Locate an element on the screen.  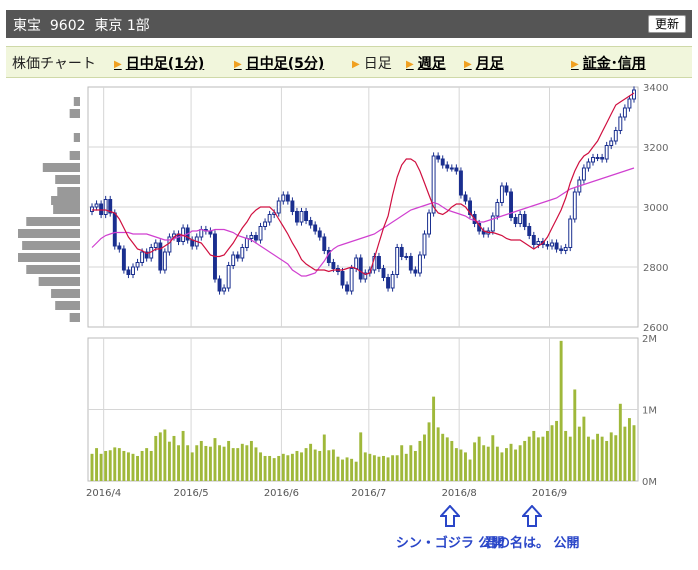
tab-margin-credit: ▶ 証金･信用 is located at coordinates (608, 63).